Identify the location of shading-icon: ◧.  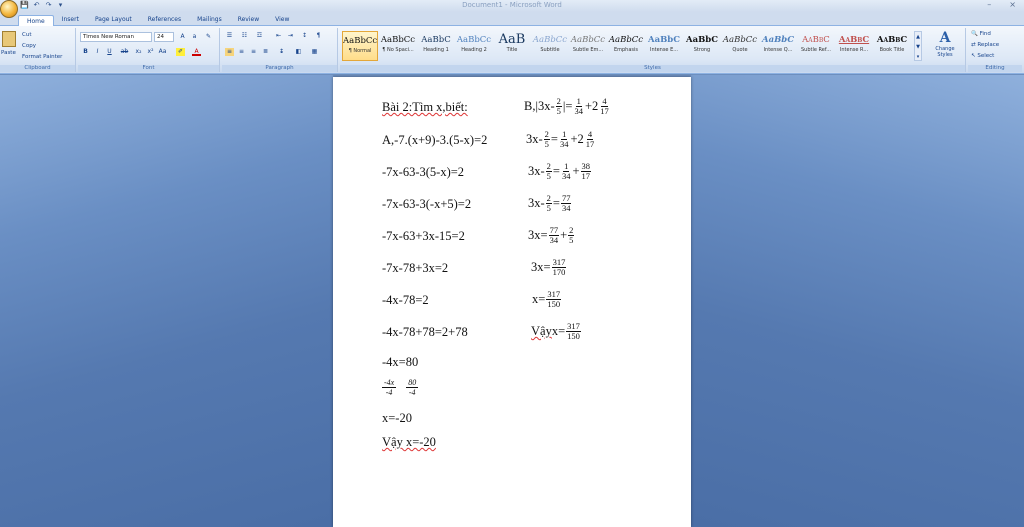
(298, 52).